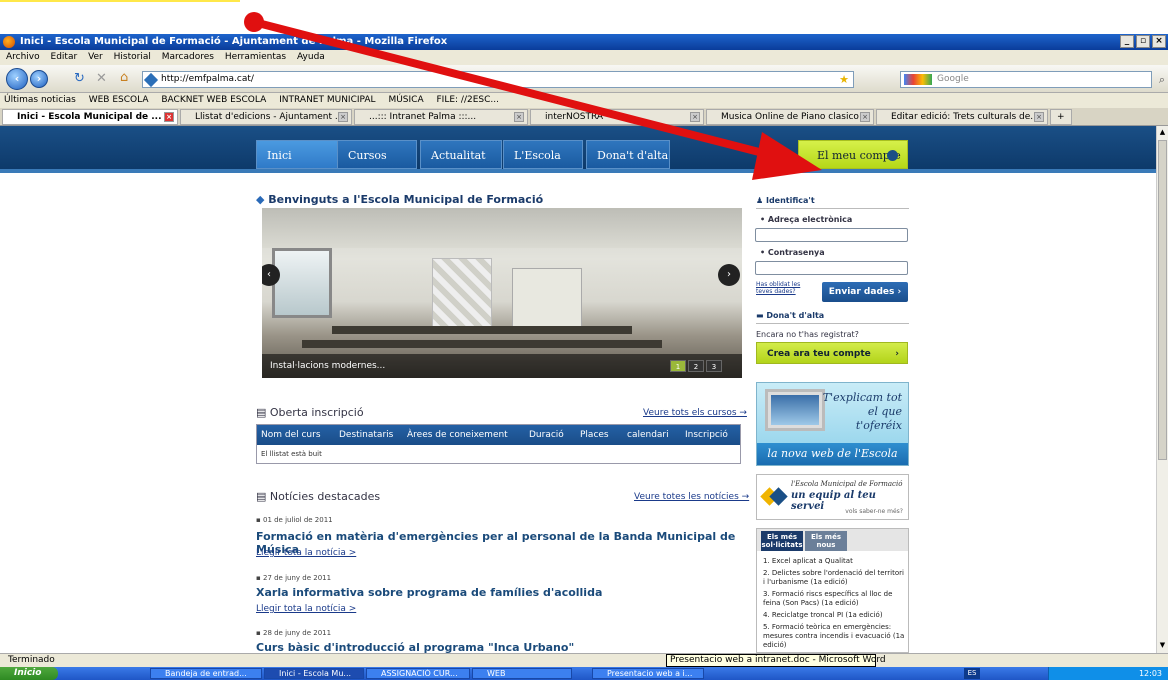 This screenshot has width=1168, height=680. I want to click on tab-llistat: Llistat d'edicions - Ajuntament ... ×, so click(266, 117).